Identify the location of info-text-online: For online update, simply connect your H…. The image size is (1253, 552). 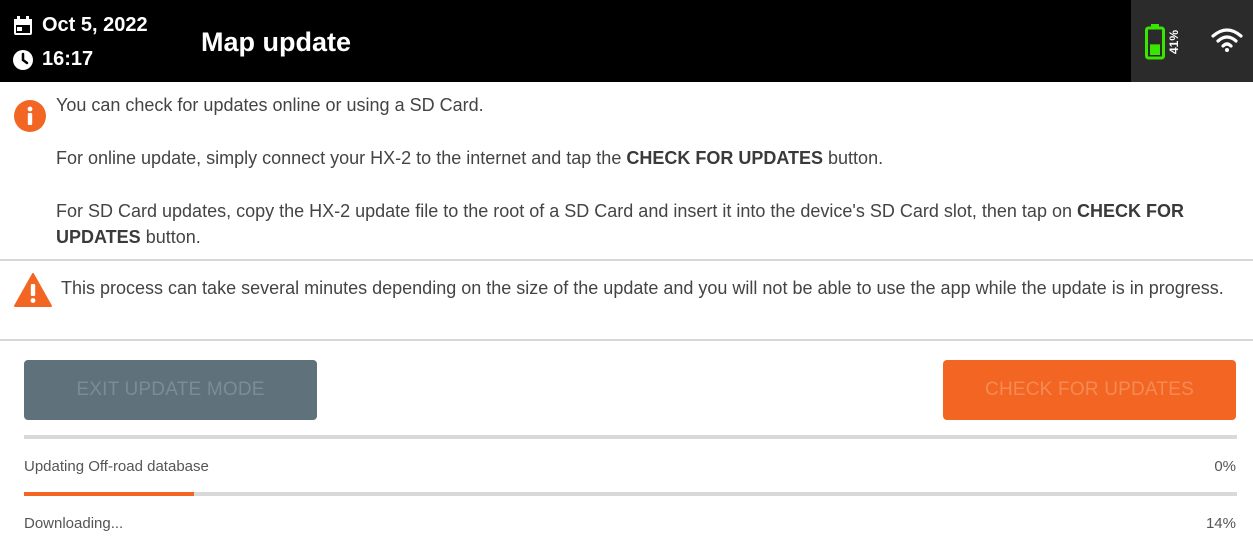
(469, 158).